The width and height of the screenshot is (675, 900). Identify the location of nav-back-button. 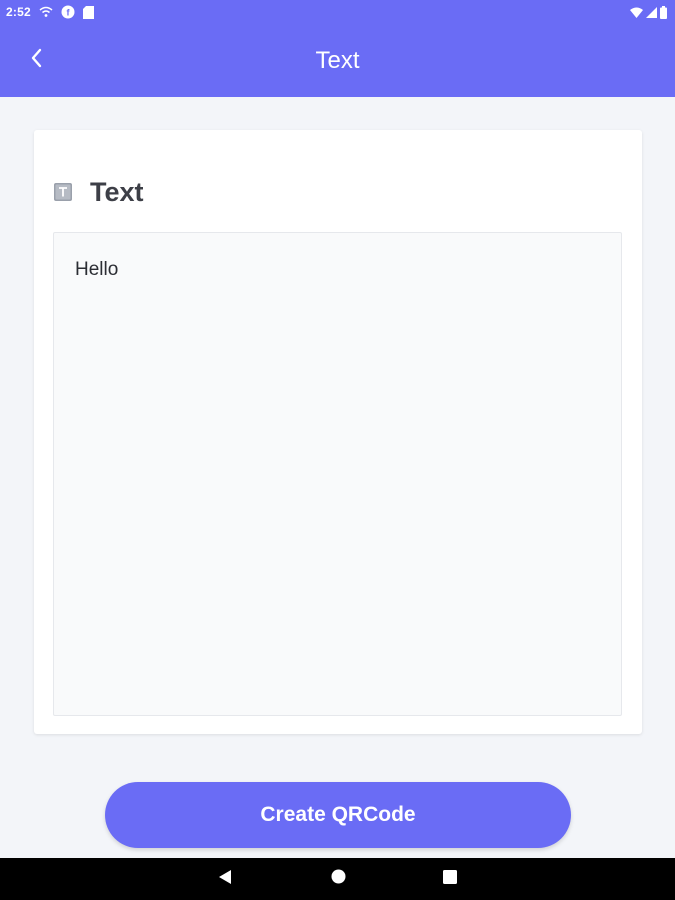
(225, 879).